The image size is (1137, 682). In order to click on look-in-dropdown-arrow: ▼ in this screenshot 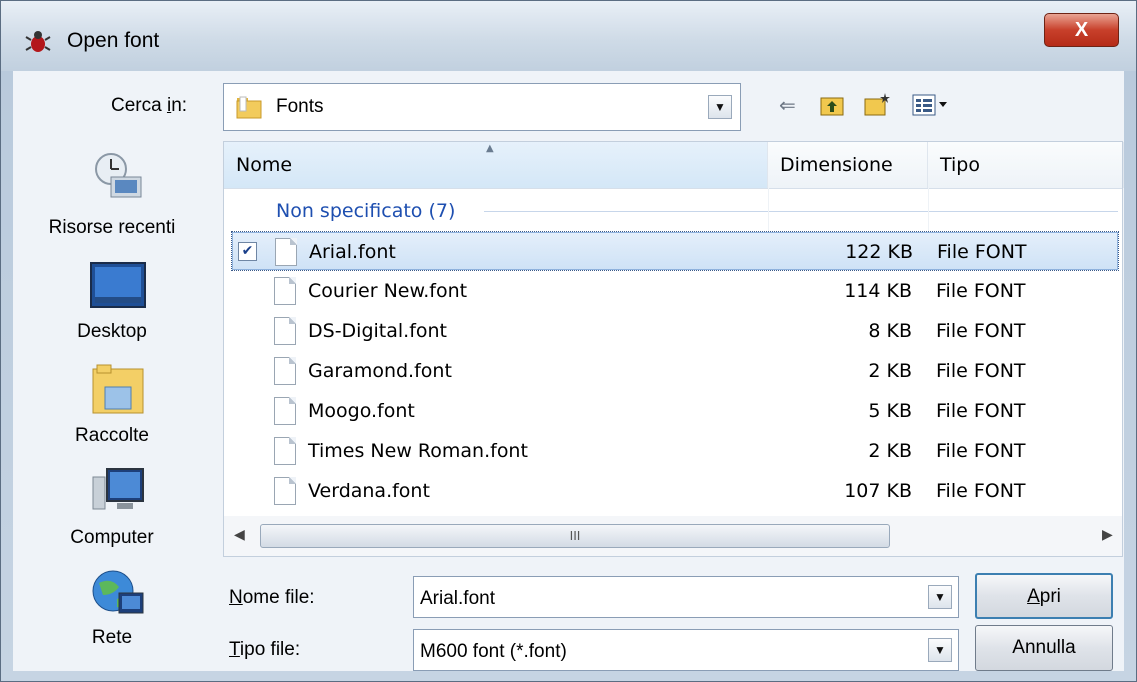, I will do `click(720, 107)`.